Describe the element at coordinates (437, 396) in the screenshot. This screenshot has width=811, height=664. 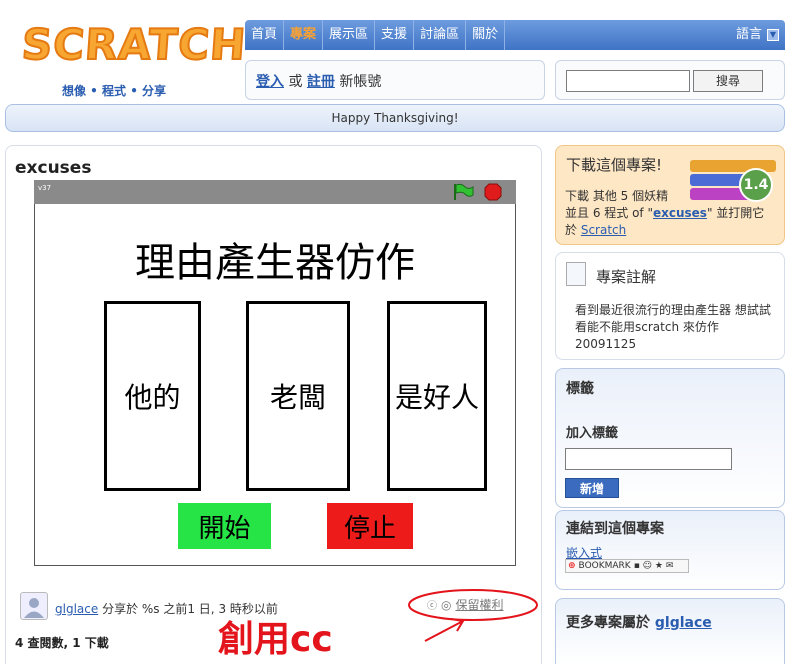
I see `card-3: 是好人` at that location.